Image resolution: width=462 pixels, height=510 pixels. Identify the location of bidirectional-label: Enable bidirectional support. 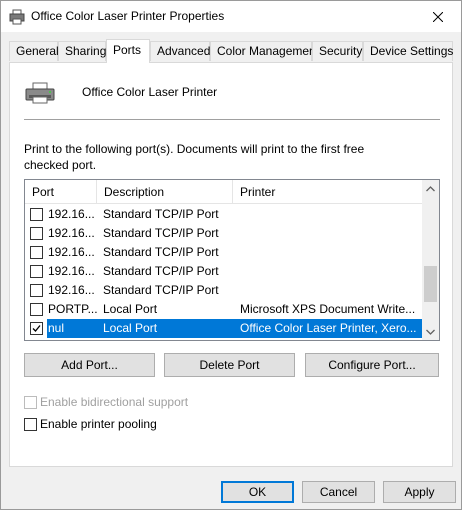
(114, 402).